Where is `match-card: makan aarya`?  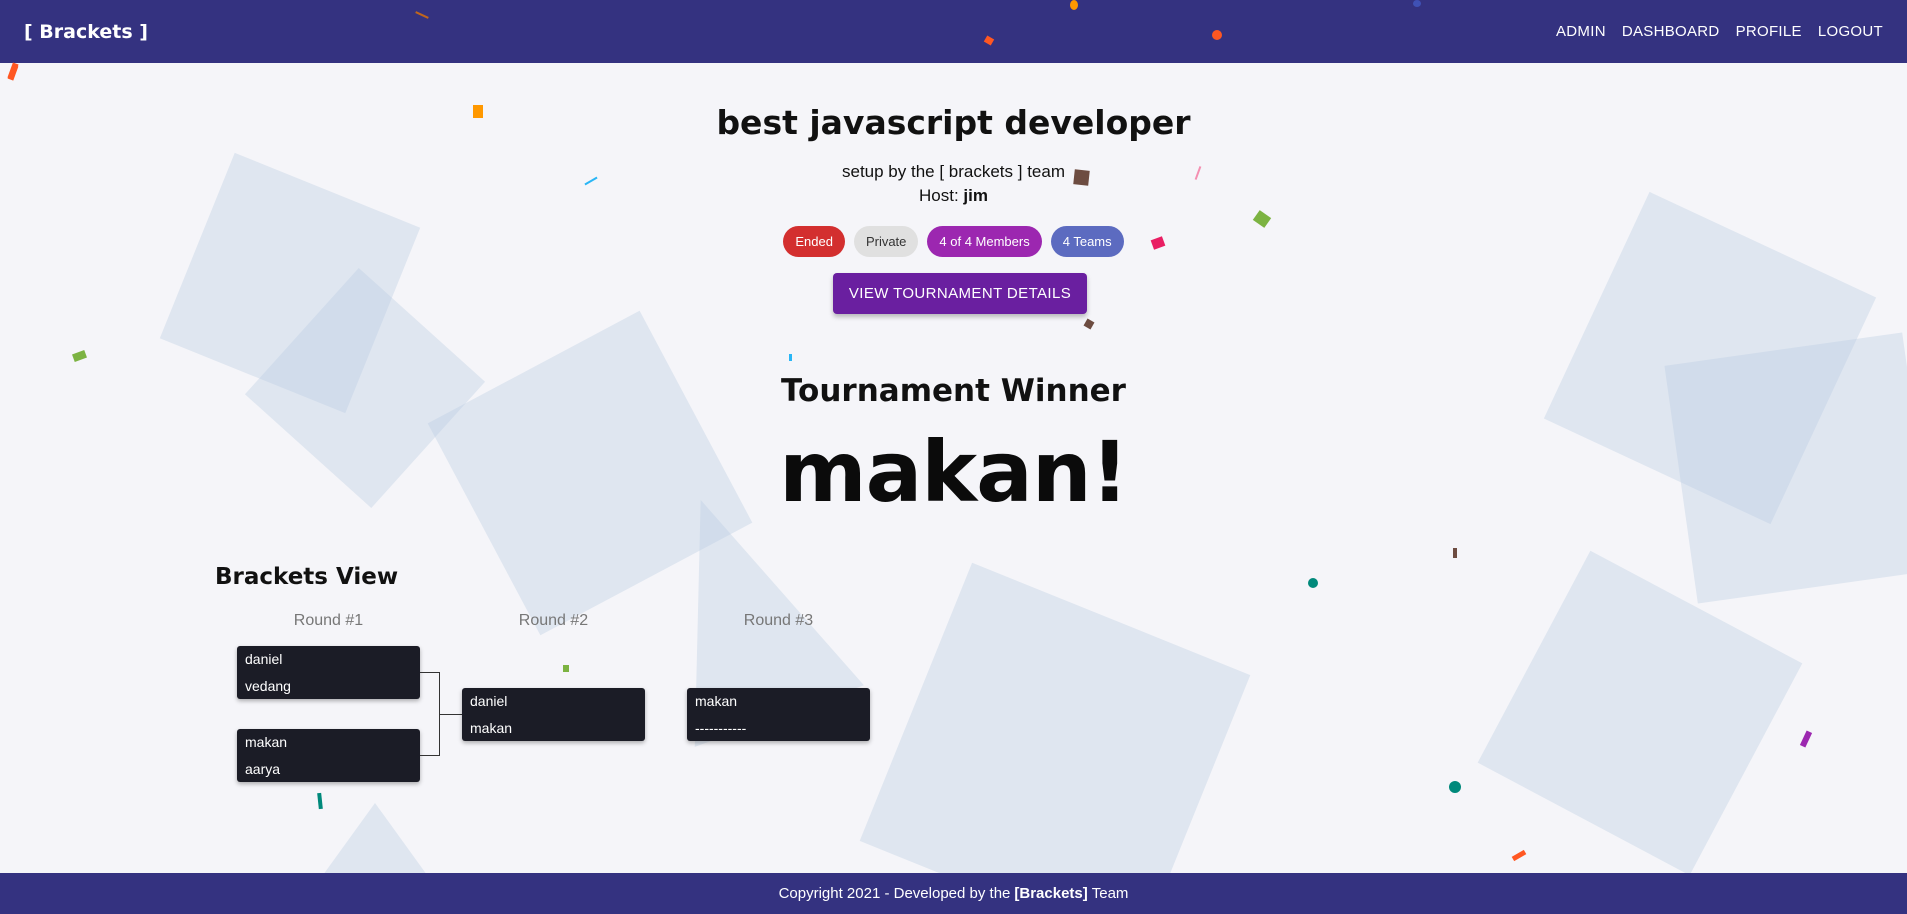 match-card: makan aarya is located at coordinates (328, 755).